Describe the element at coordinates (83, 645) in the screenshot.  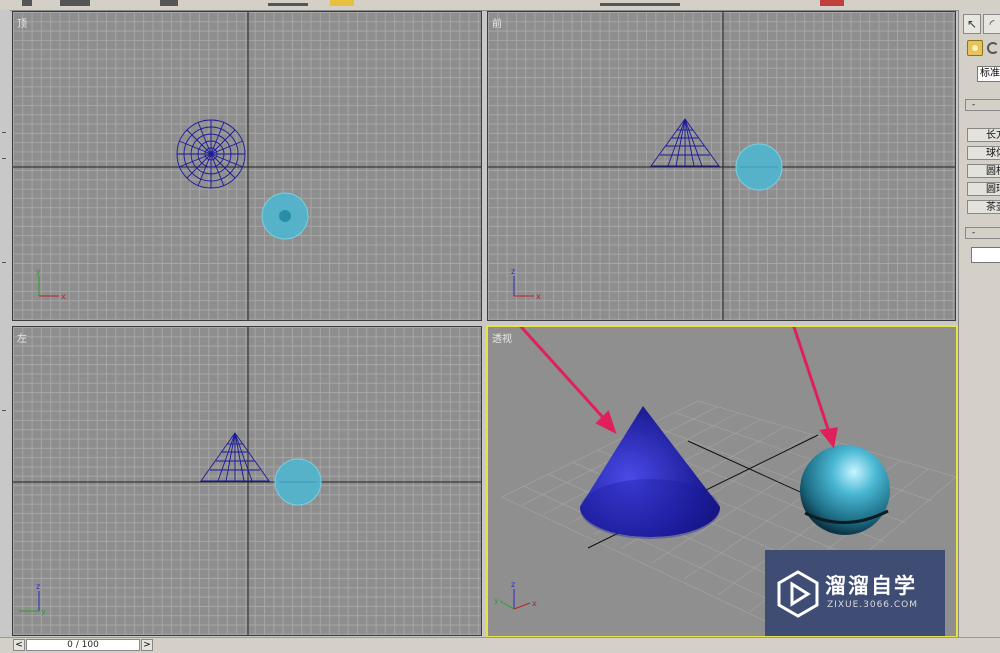
I see `time-slider: 0 / 100` at that location.